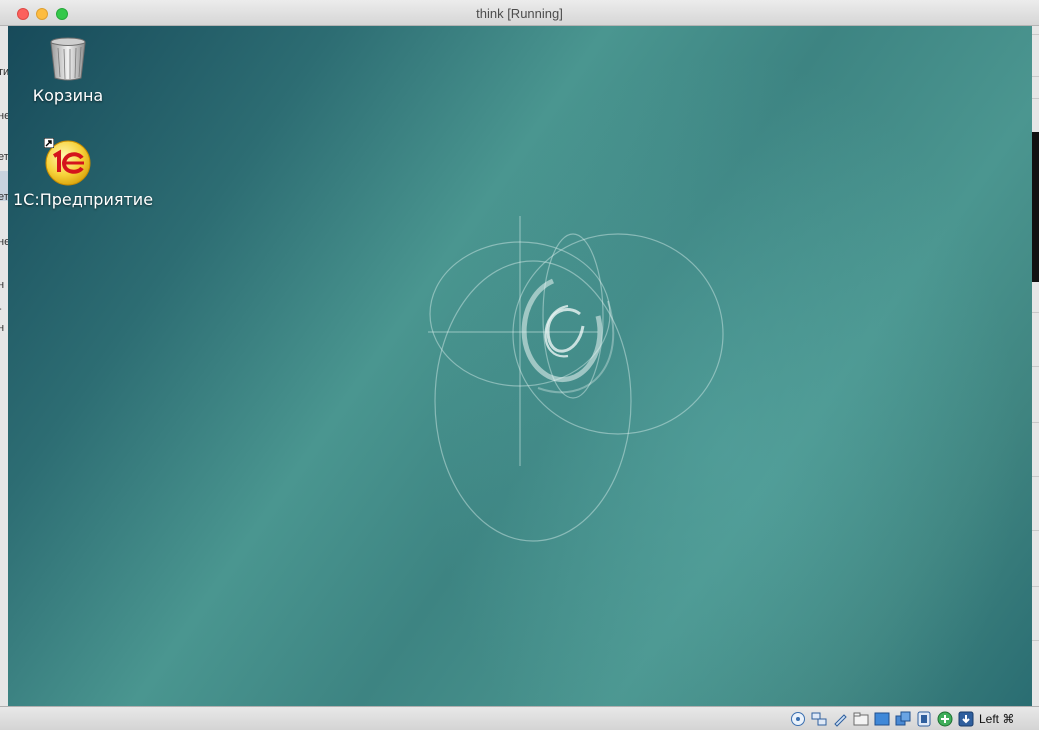 The image size is (1039, 730). What do you see at coordinates (68, 59) in the screenshot?
I see `trash-icon` at bounding box center [68, 59].